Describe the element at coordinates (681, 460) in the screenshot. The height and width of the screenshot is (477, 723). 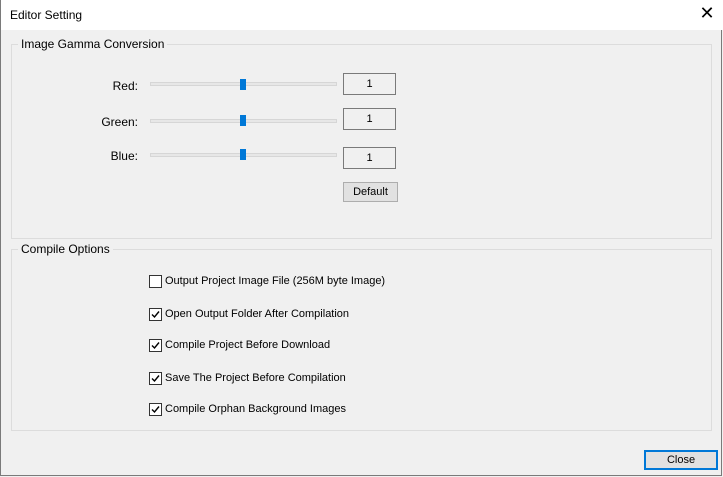
I see `close-button: Close` at that location.